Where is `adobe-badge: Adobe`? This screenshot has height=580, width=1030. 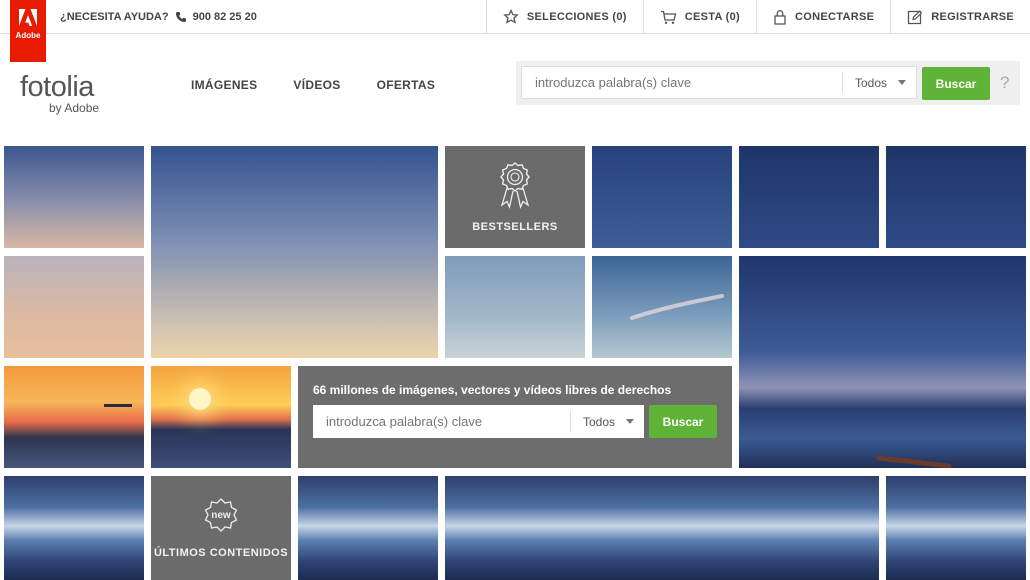 adobe-badge: Adobe is located at coordinates (28, 31).